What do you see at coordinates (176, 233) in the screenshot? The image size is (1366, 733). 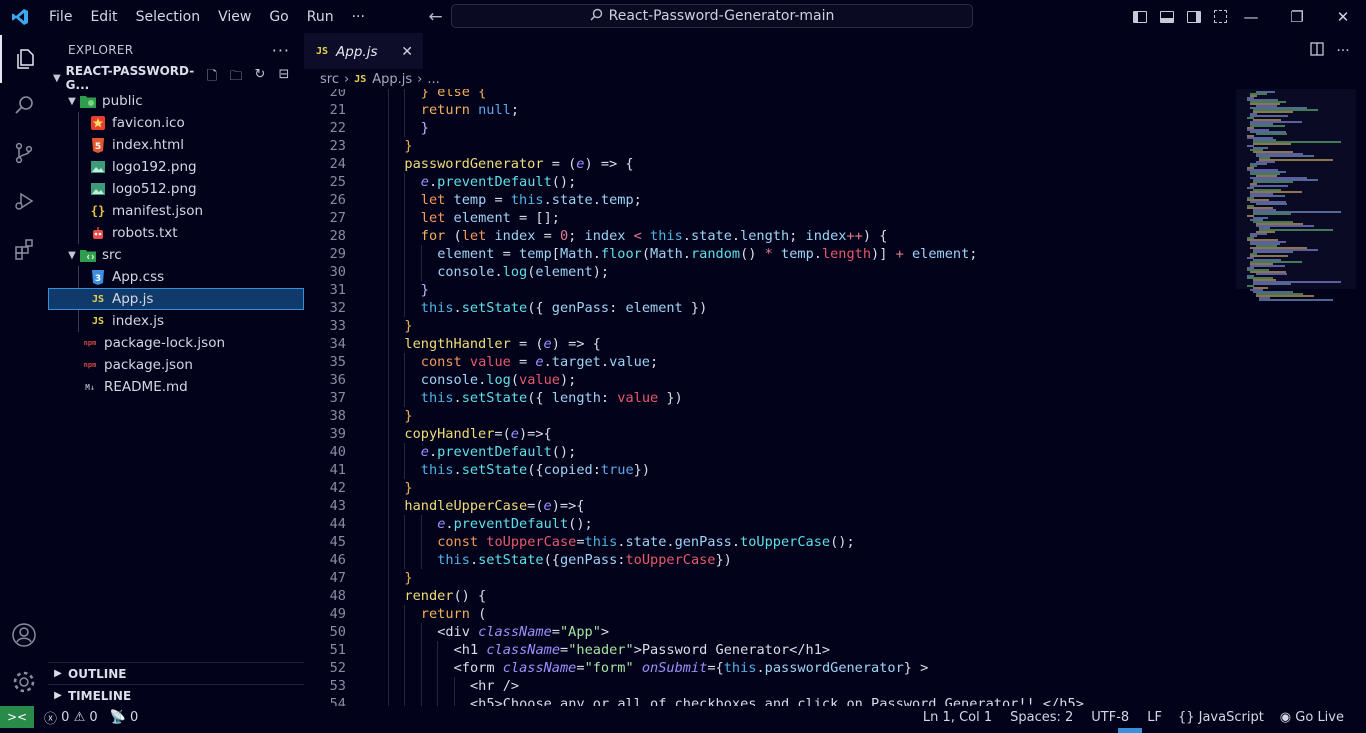 I see `tree-file-robots: robots.txt` at bounding box center [176, 233].